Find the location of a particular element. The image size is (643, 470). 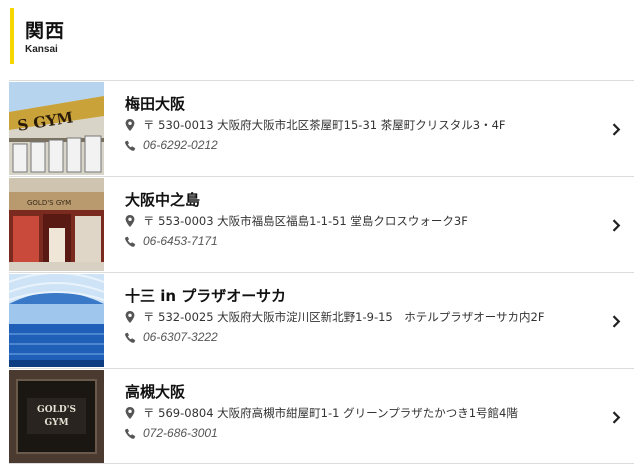

gym-photo: S GYM is located at coordinates (56, 128).